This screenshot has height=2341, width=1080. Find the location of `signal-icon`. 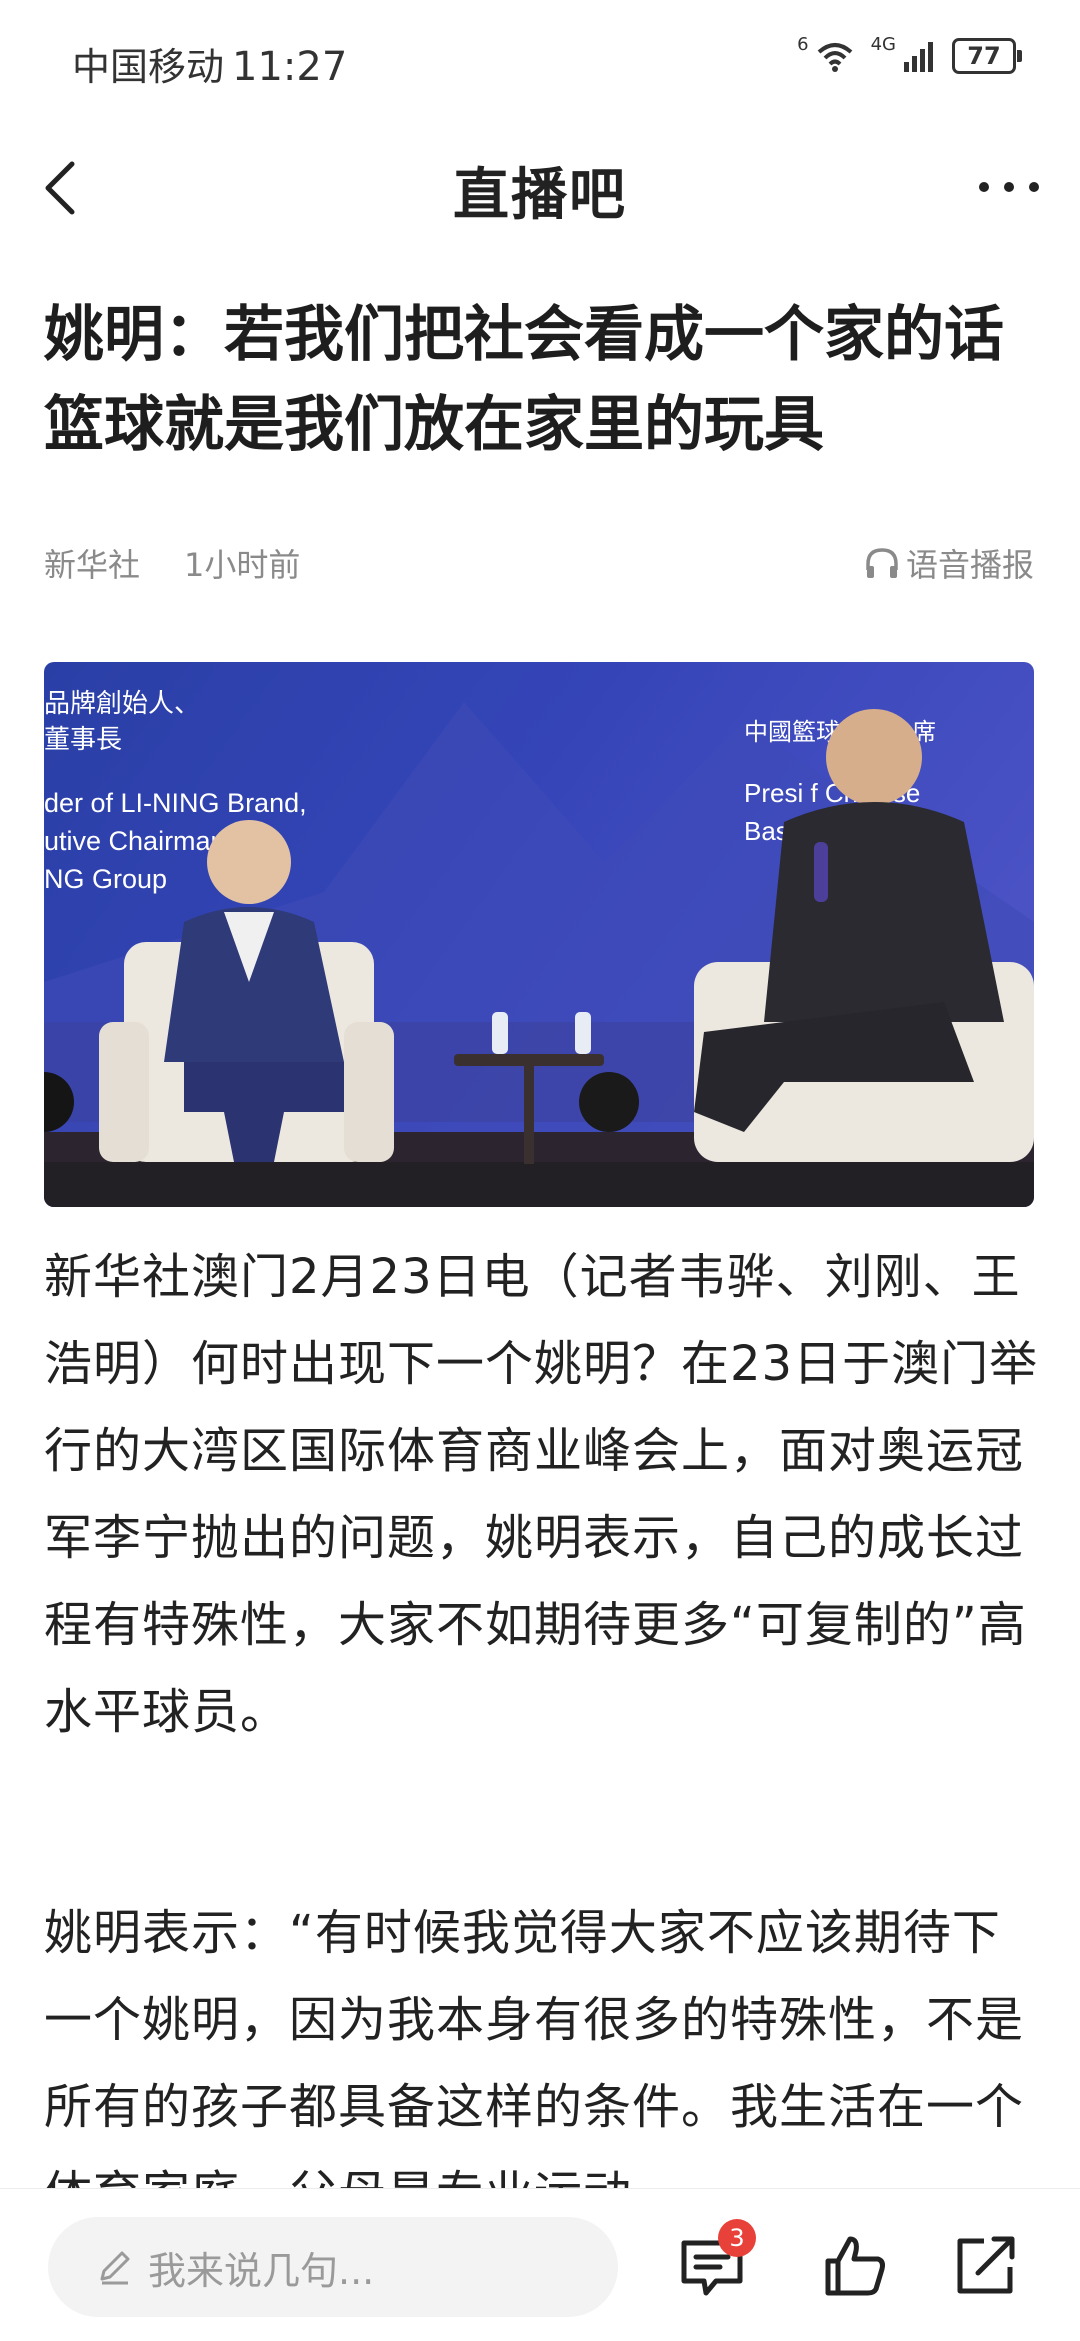

signal-icon is located at coordinates (918, 57).